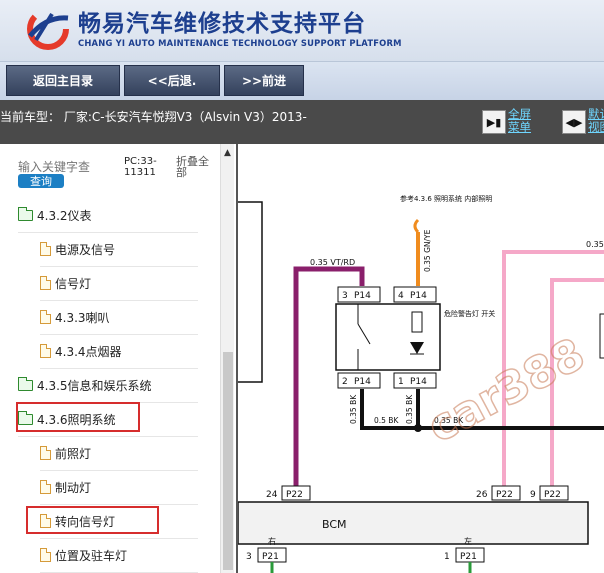 This screenshot has height=573, width=604. What do you see at coordinates (334, 524) in the screenshot?
I see `bcm-label: BCM` at bounding box center [334, 524].